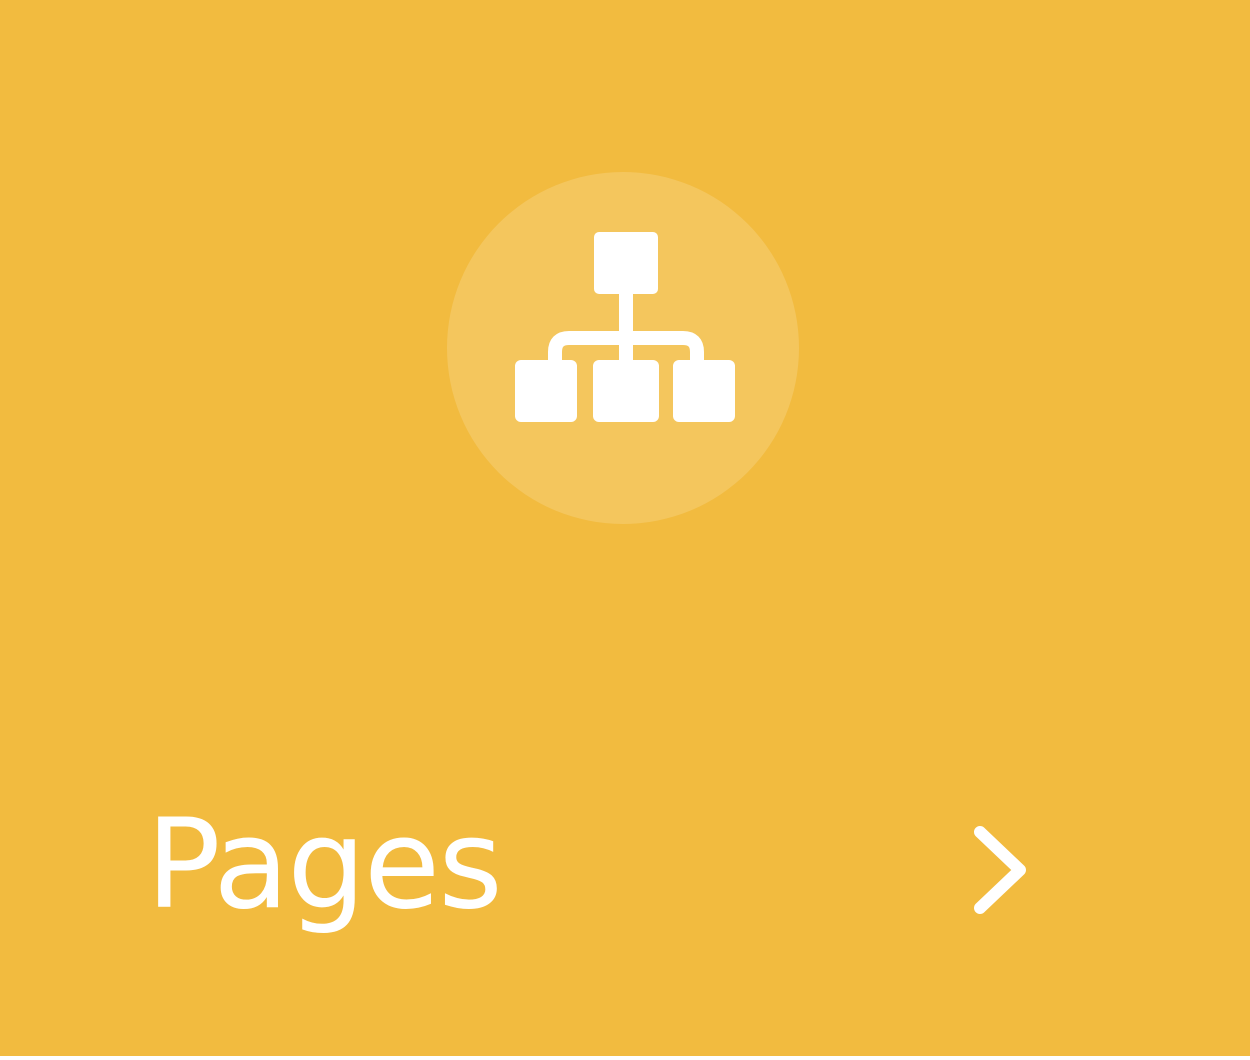 The width and height of the screenshot is (1250, 1060). I want to click on sitemap-icon-badge, so click(623, 348).